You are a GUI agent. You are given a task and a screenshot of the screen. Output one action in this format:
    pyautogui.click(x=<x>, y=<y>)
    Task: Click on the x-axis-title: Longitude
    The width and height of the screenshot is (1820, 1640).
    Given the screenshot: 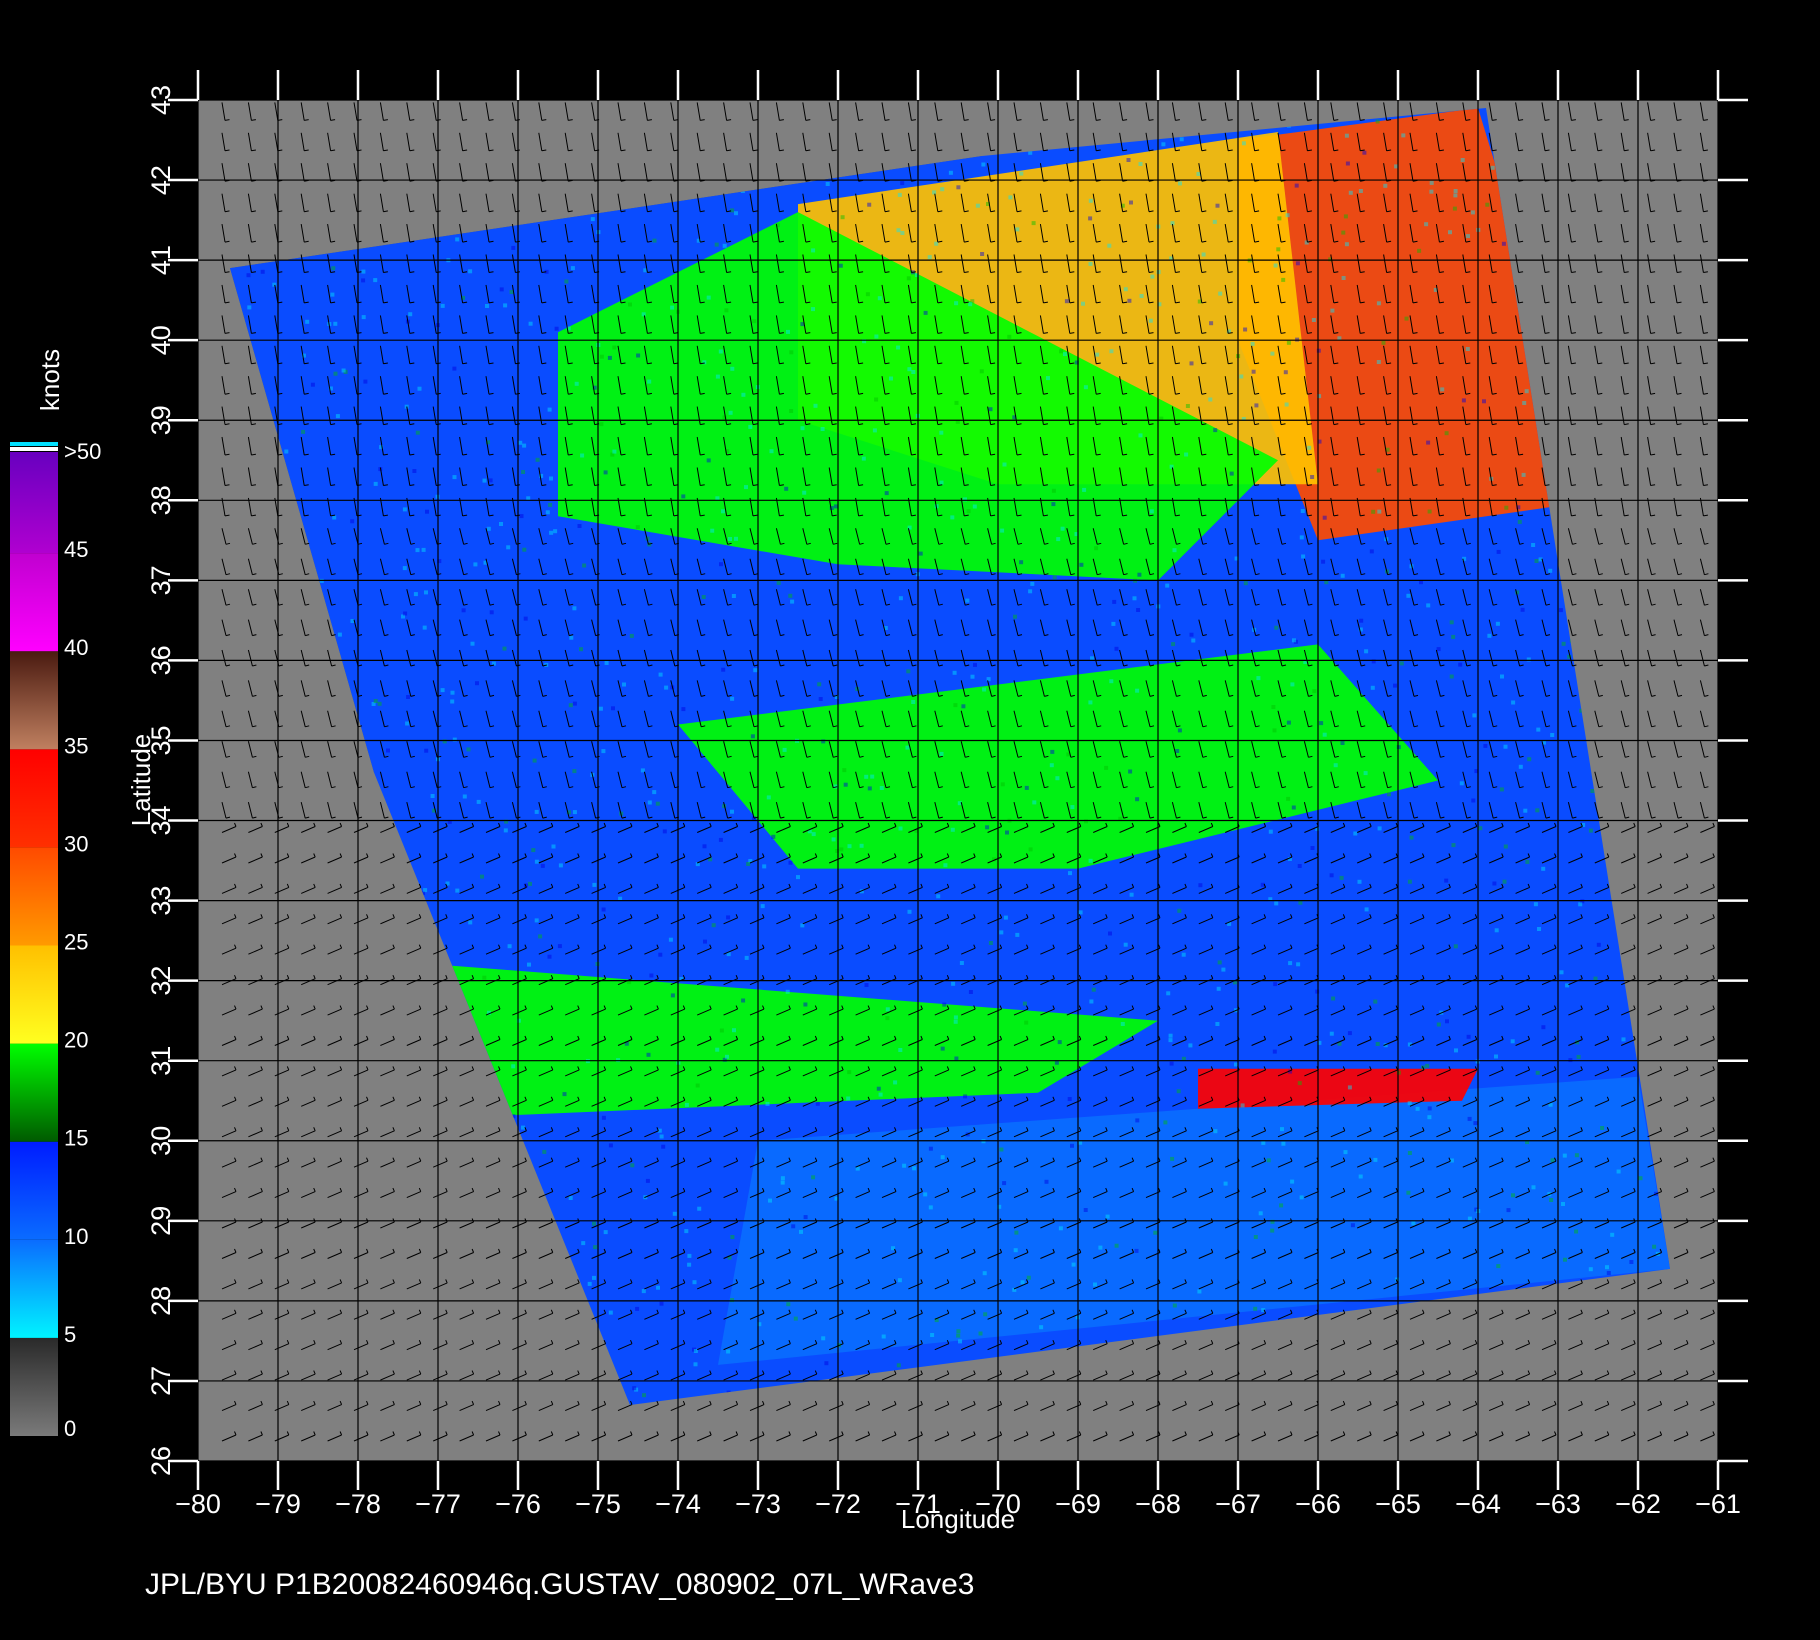 What is the action you would take?
    pyautogui.click(x=958, y=1519)
    